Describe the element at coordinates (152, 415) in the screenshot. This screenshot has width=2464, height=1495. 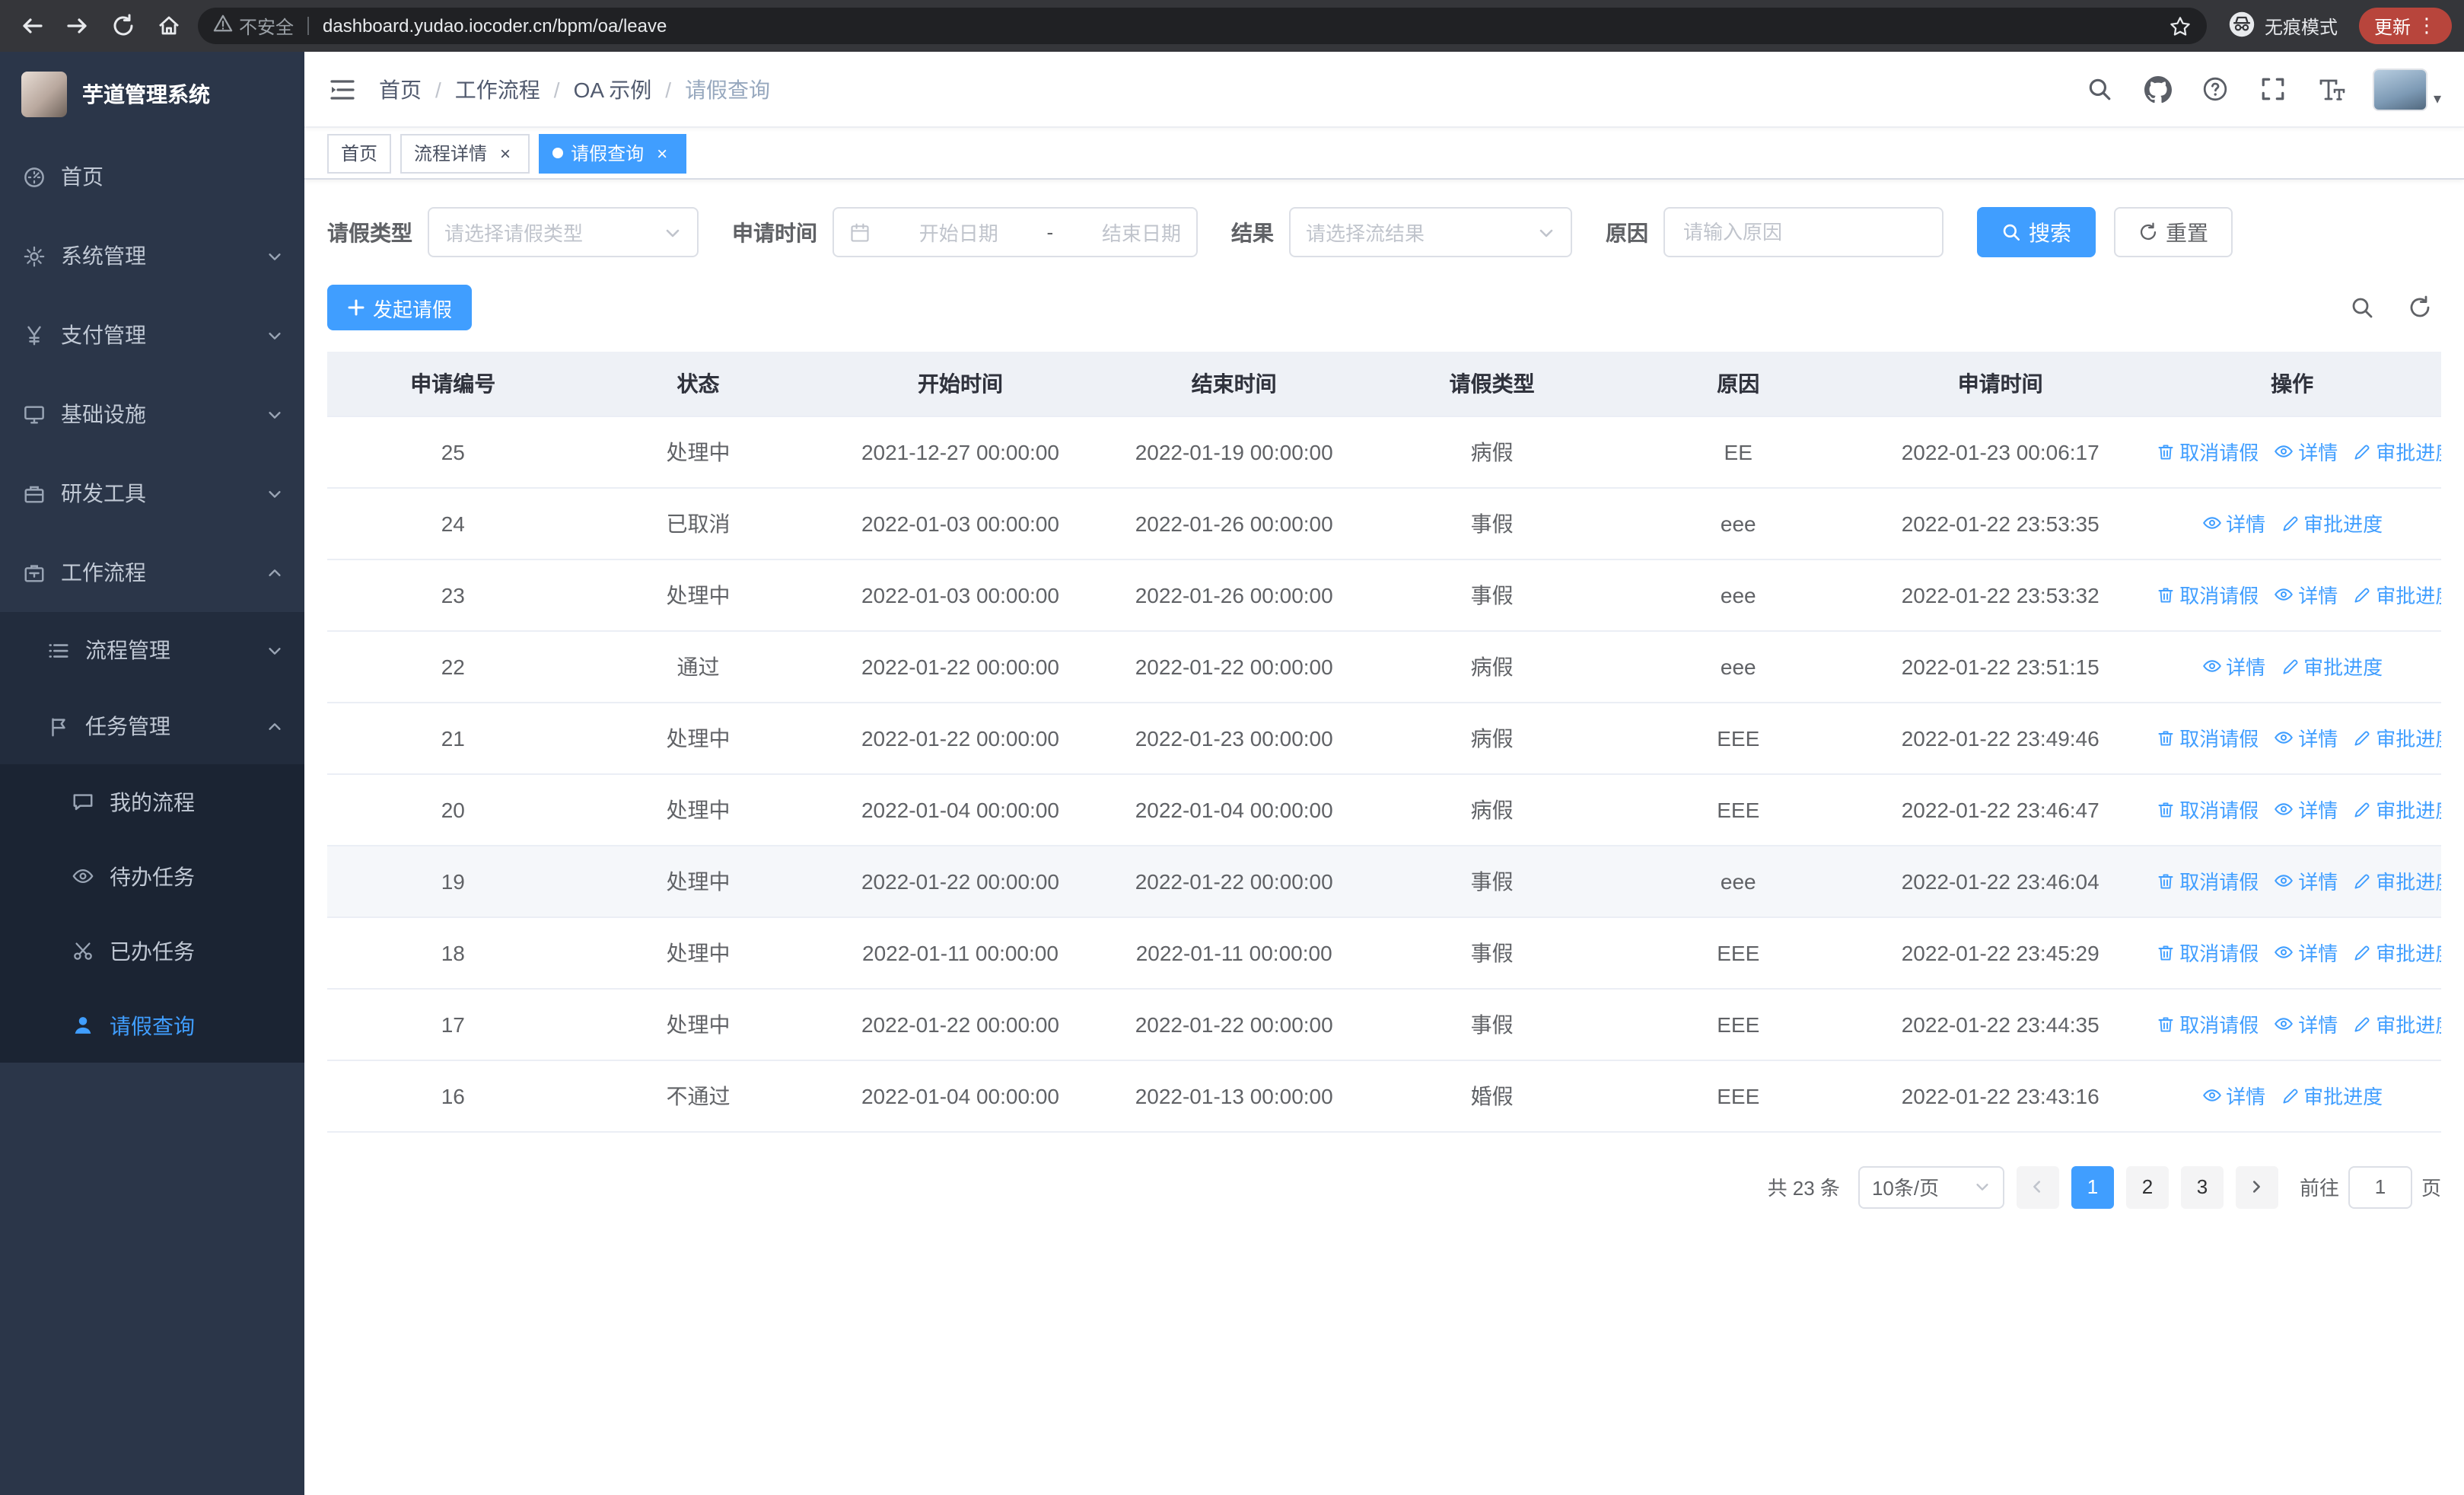
I see `sidebar-item-infrastructure: 基础设施` at that location.